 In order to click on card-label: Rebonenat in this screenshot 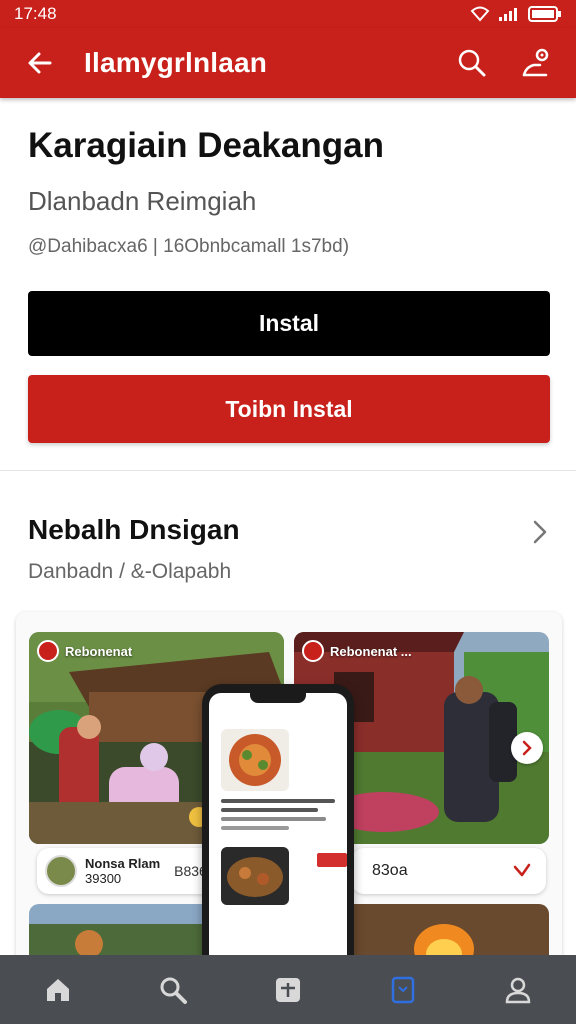, I will do `click(84, 651)`.